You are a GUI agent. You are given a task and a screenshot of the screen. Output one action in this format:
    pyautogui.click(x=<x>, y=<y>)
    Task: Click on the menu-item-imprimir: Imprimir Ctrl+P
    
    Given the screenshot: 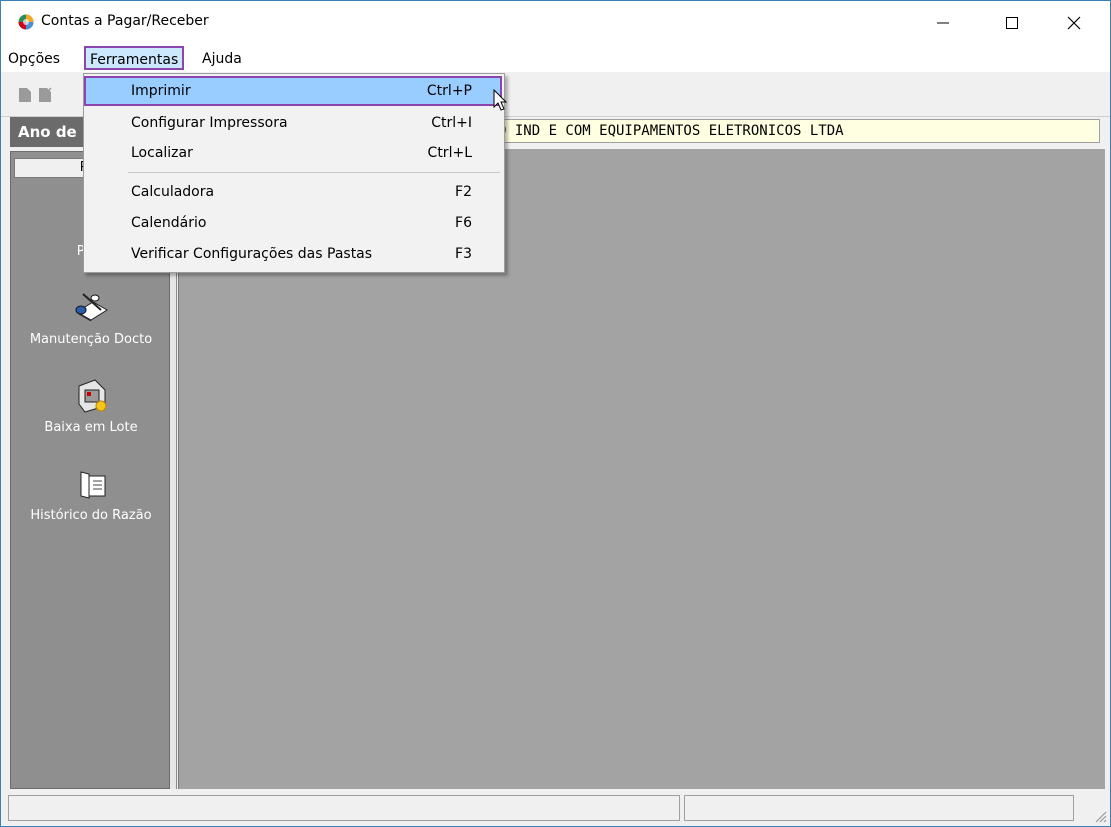 What is the action you would take?
    pyautogui.click(x=293, y=91)
    